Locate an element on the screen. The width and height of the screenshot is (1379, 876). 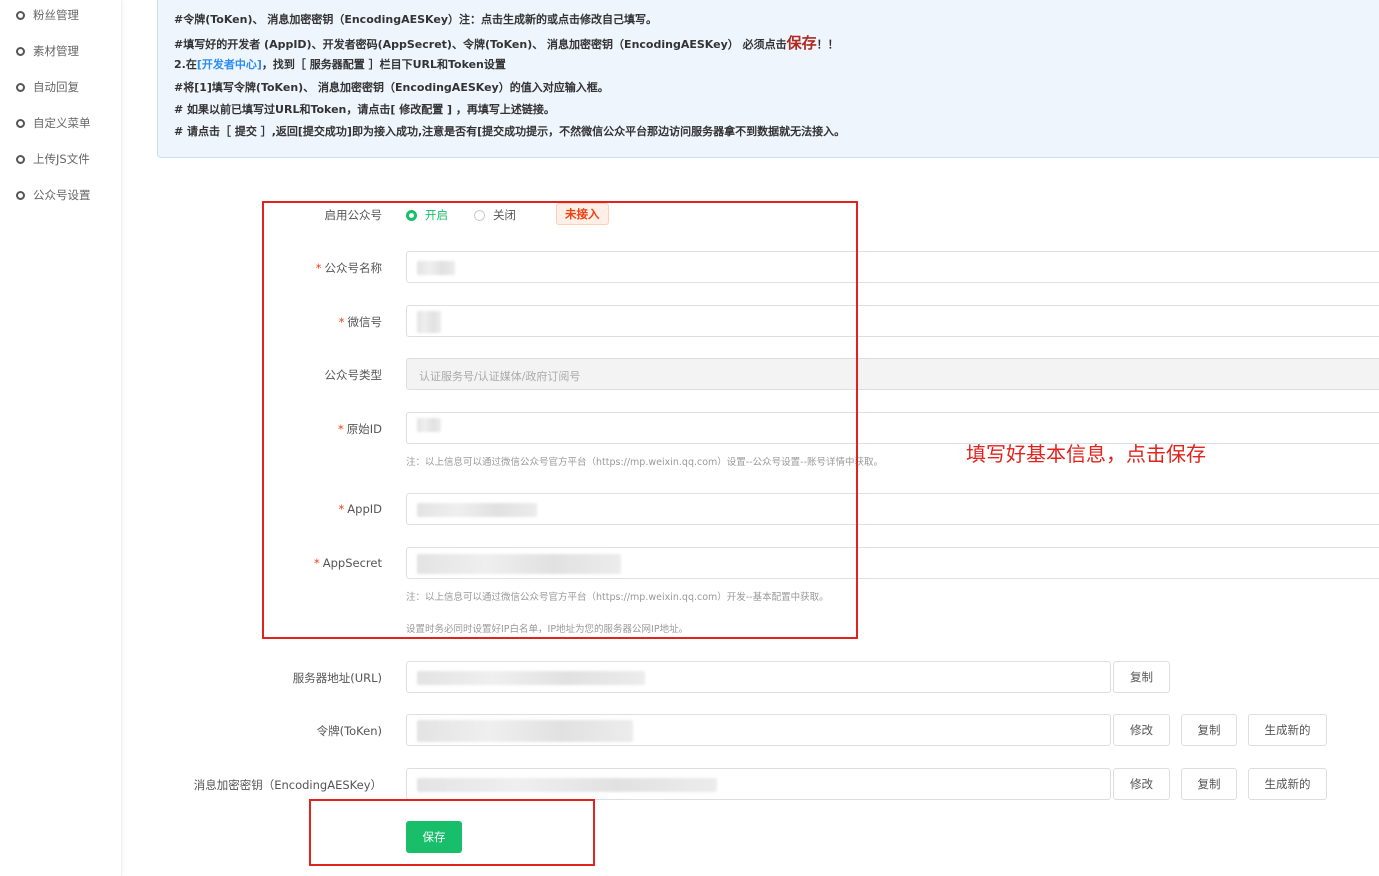
enable-label: 启用公众号 is located at coordinates (353, 215).